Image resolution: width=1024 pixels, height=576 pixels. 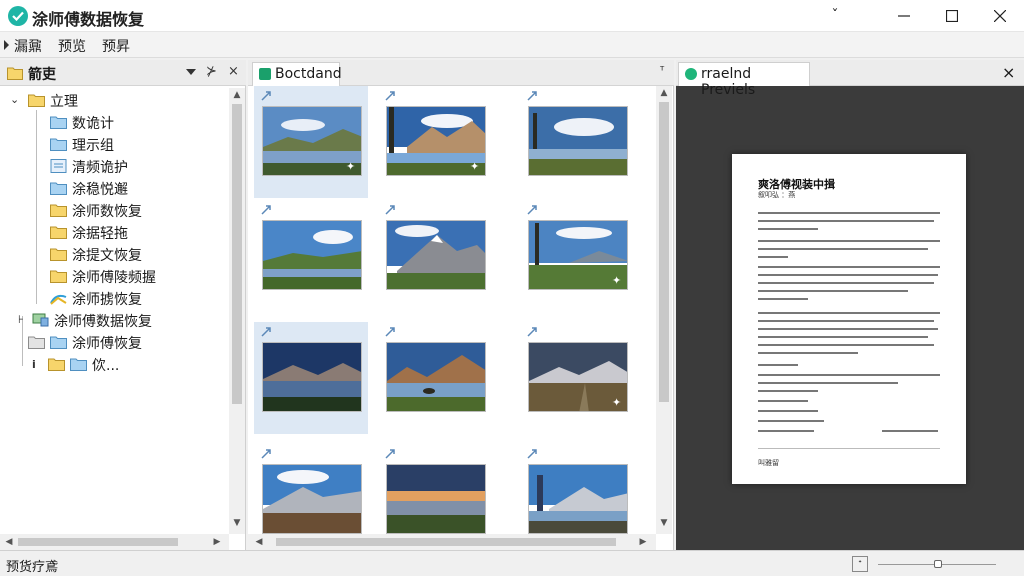 I want to click on tree-item-label: 立理, so click(x=64, y=102).